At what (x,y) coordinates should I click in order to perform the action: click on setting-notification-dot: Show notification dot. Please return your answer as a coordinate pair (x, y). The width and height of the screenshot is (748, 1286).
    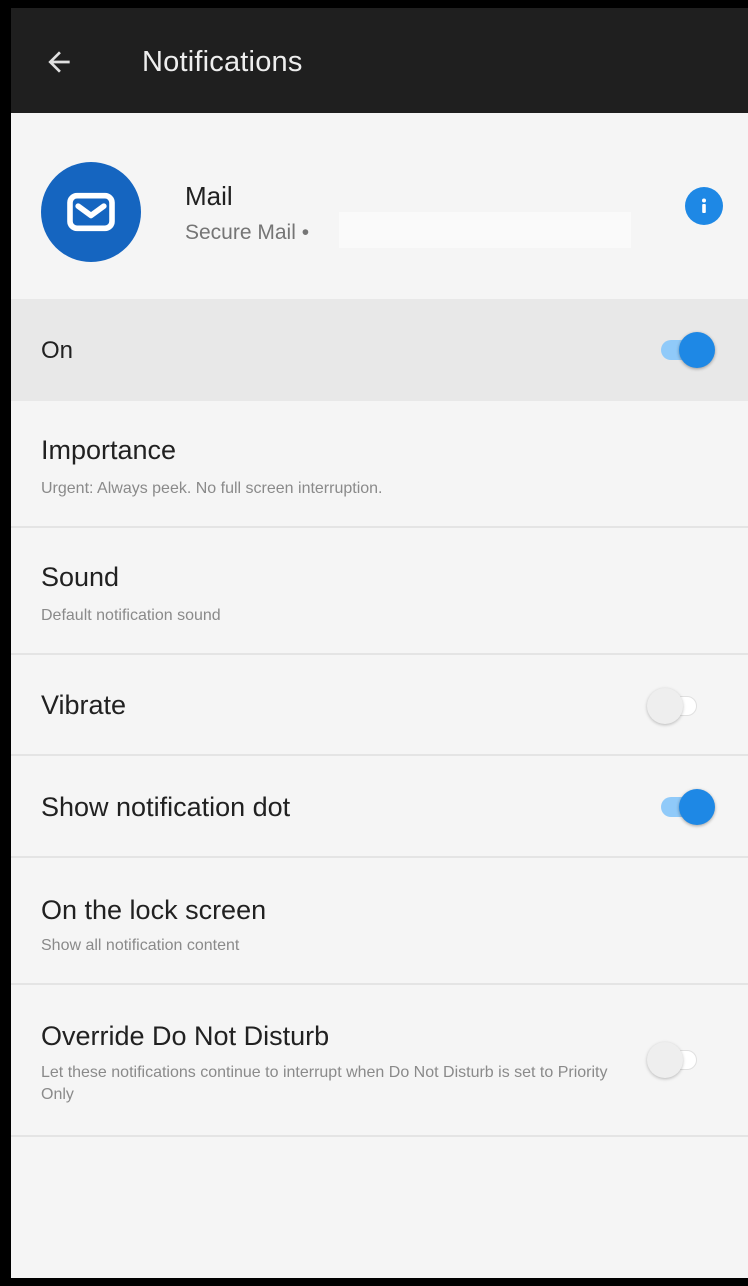
    Looking at the image, I should click on (379, 807).